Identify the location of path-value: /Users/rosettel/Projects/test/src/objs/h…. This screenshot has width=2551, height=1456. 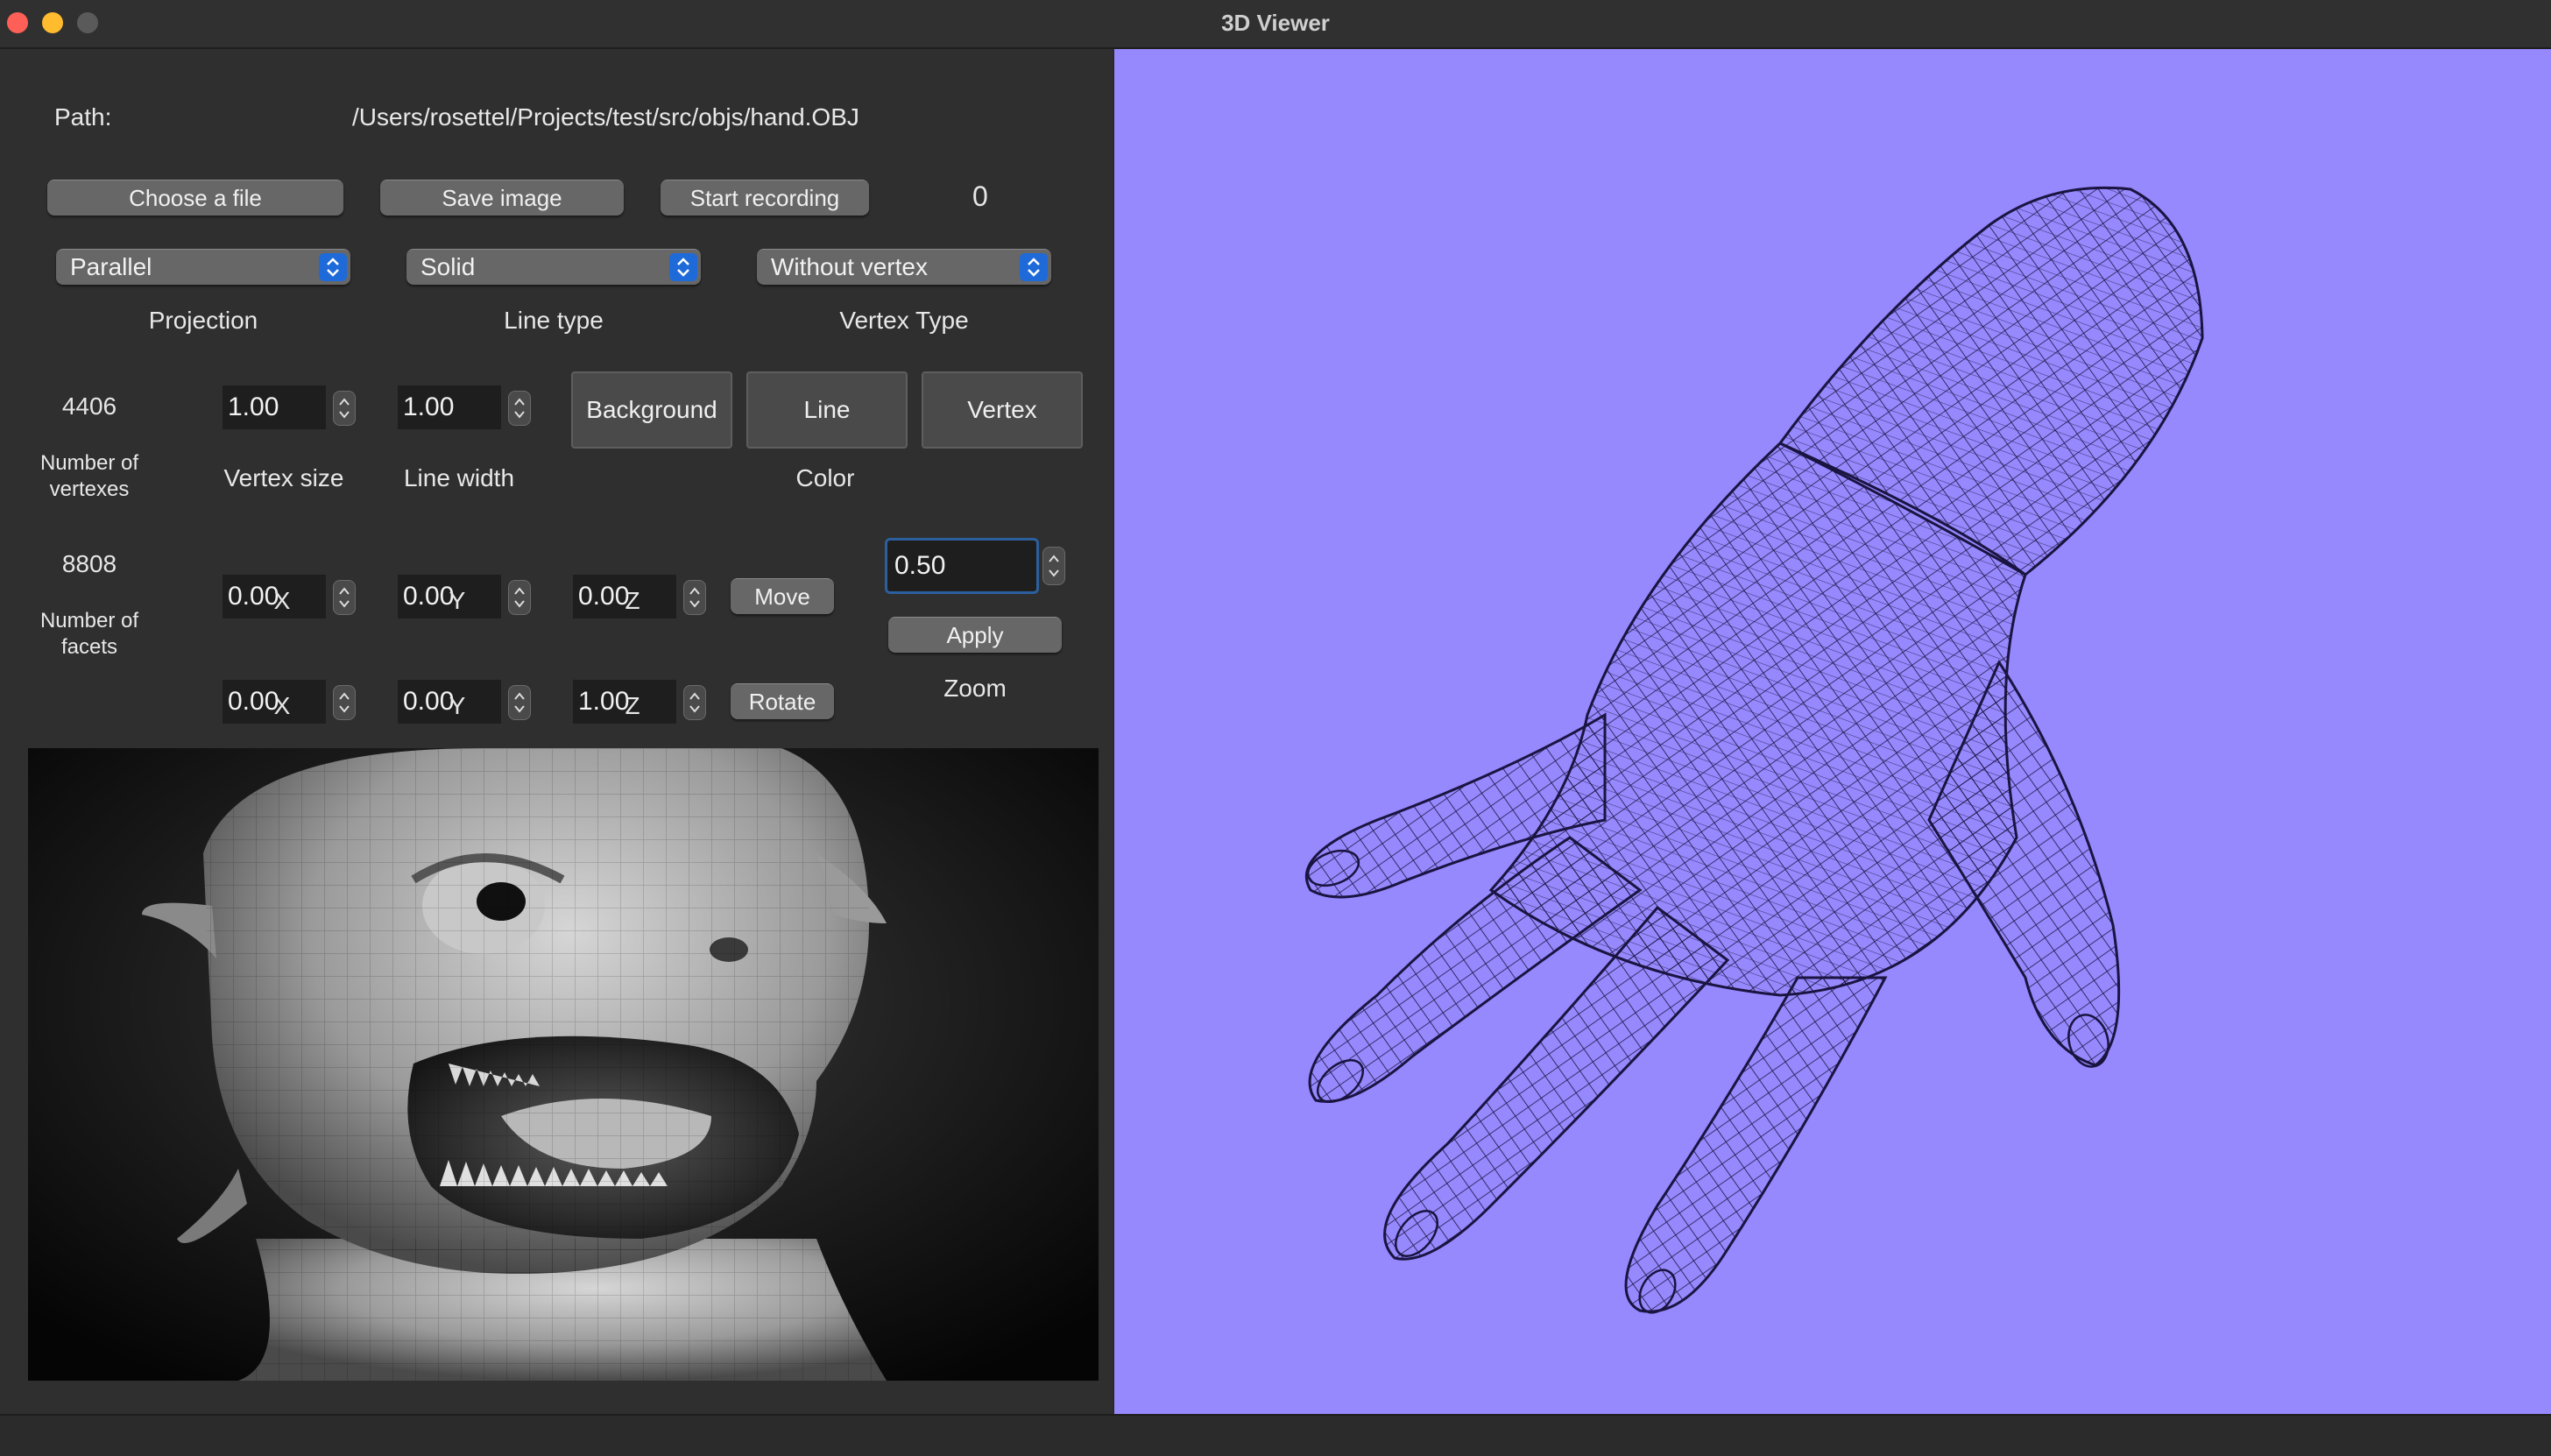
(605, 117).